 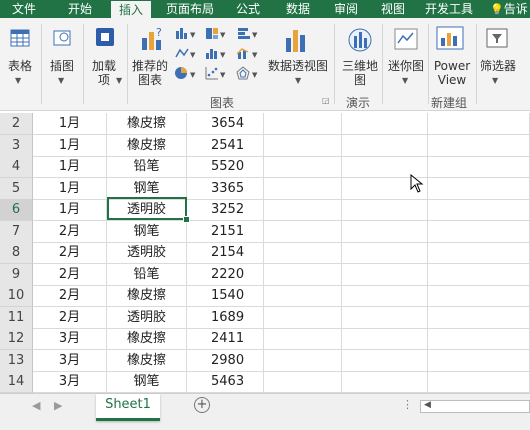 What do you see at coordinates (407, 404) in the screenshot?
I see `more-options-icon: ⋮` at bounding box center [407, 404].